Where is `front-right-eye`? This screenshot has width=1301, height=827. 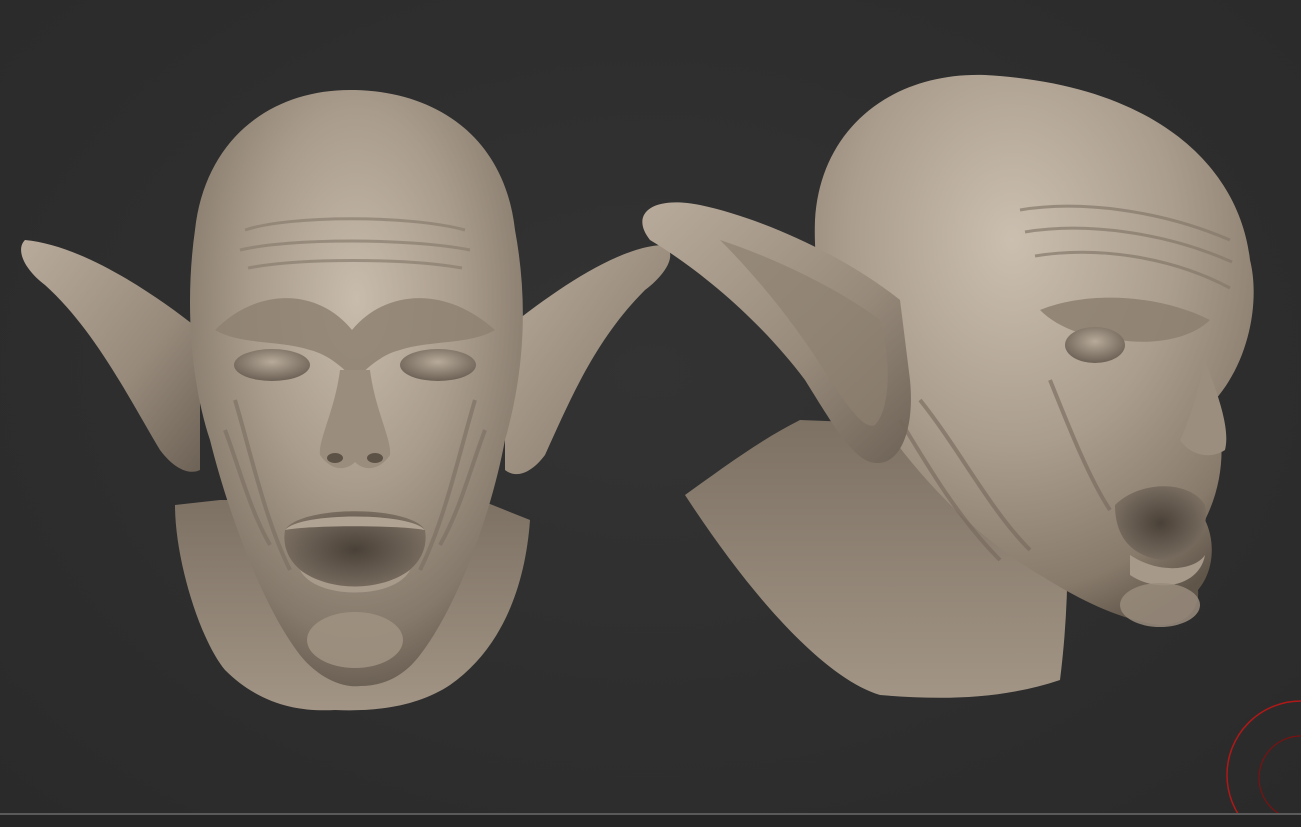 front-right-eye is located at coordinates (438, 365).